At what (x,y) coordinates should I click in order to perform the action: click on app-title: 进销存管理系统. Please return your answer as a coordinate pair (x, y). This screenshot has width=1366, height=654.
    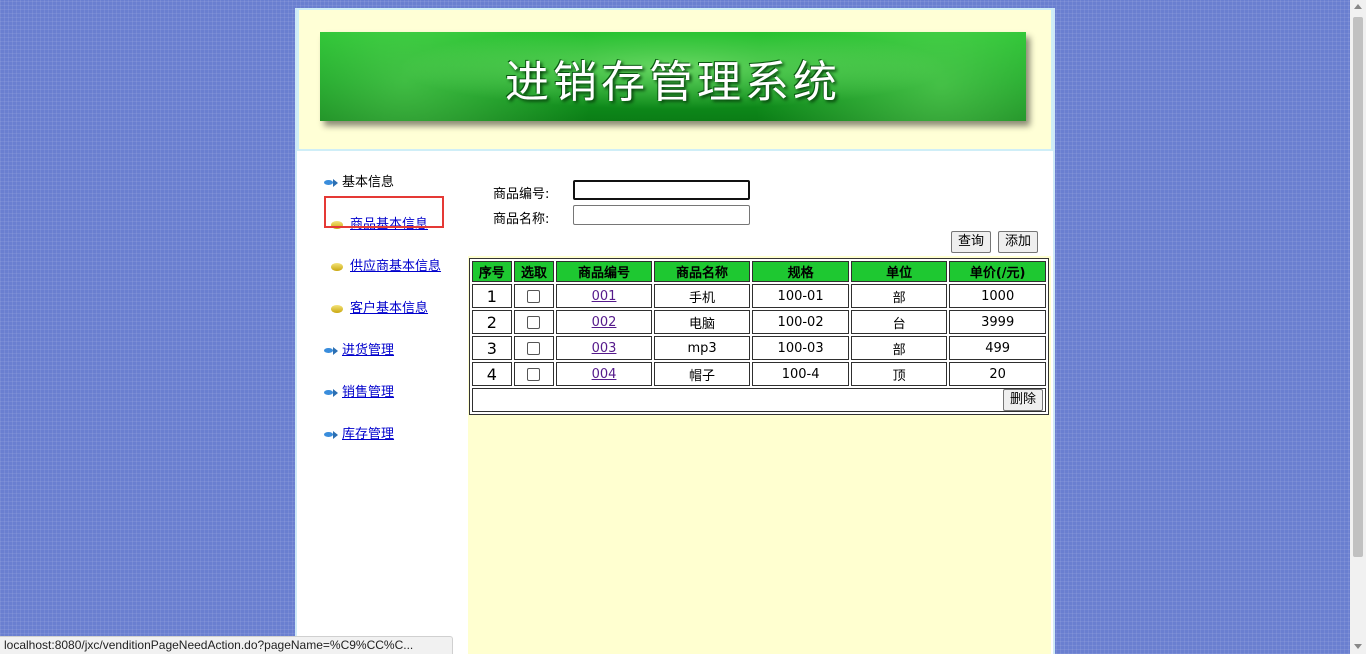
    Looking at the image, I should click on (673, 82).